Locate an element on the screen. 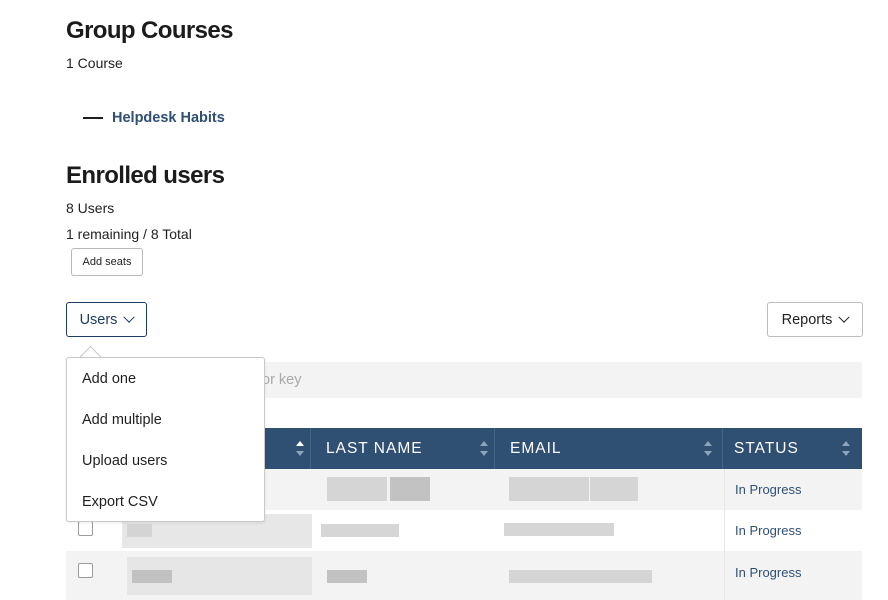 Image resolution: width=888 pixels, height=600 pixels. dash-icon is located at coordinates (93, 118).